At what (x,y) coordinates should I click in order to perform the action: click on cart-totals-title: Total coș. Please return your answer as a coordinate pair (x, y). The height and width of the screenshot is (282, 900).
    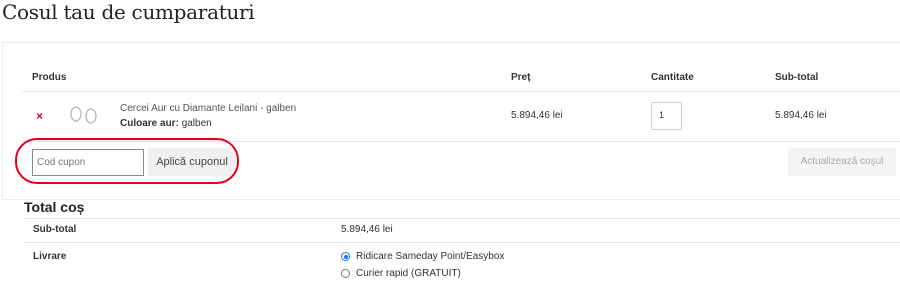
    Looking at the image, I should click on (54, 207).